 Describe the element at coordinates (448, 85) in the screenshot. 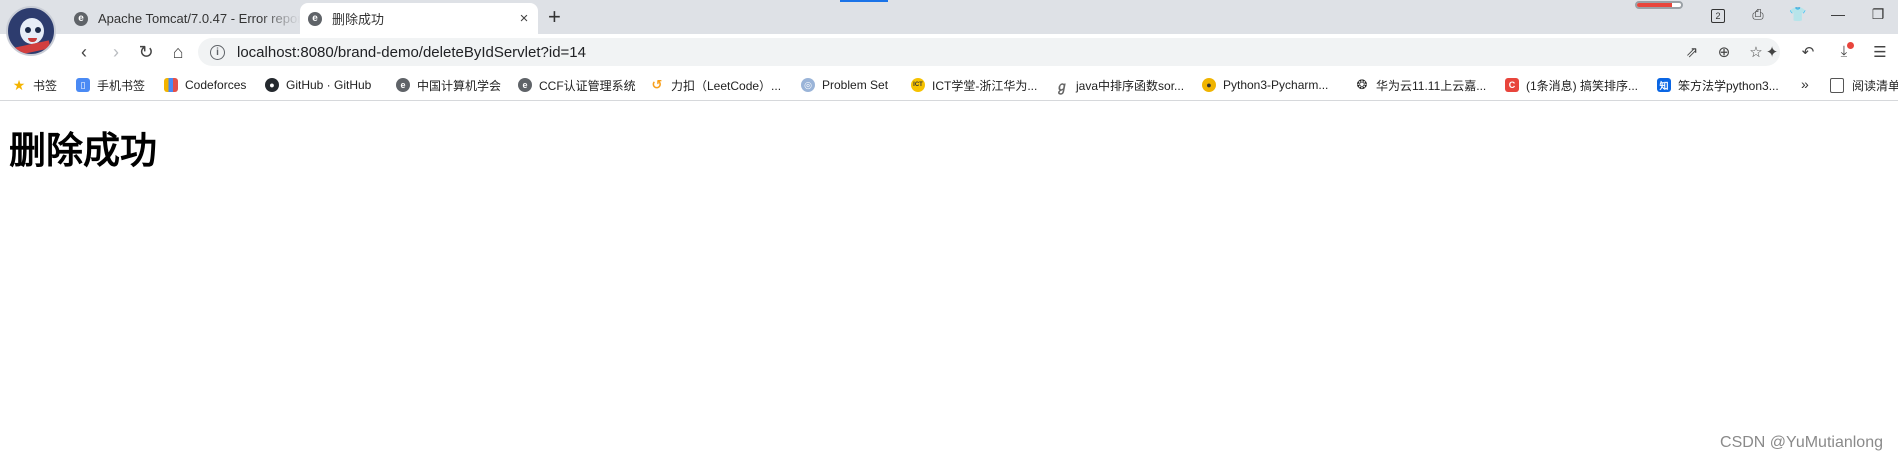

I see `bookmark-item: e 中国计算机学会` at that location.